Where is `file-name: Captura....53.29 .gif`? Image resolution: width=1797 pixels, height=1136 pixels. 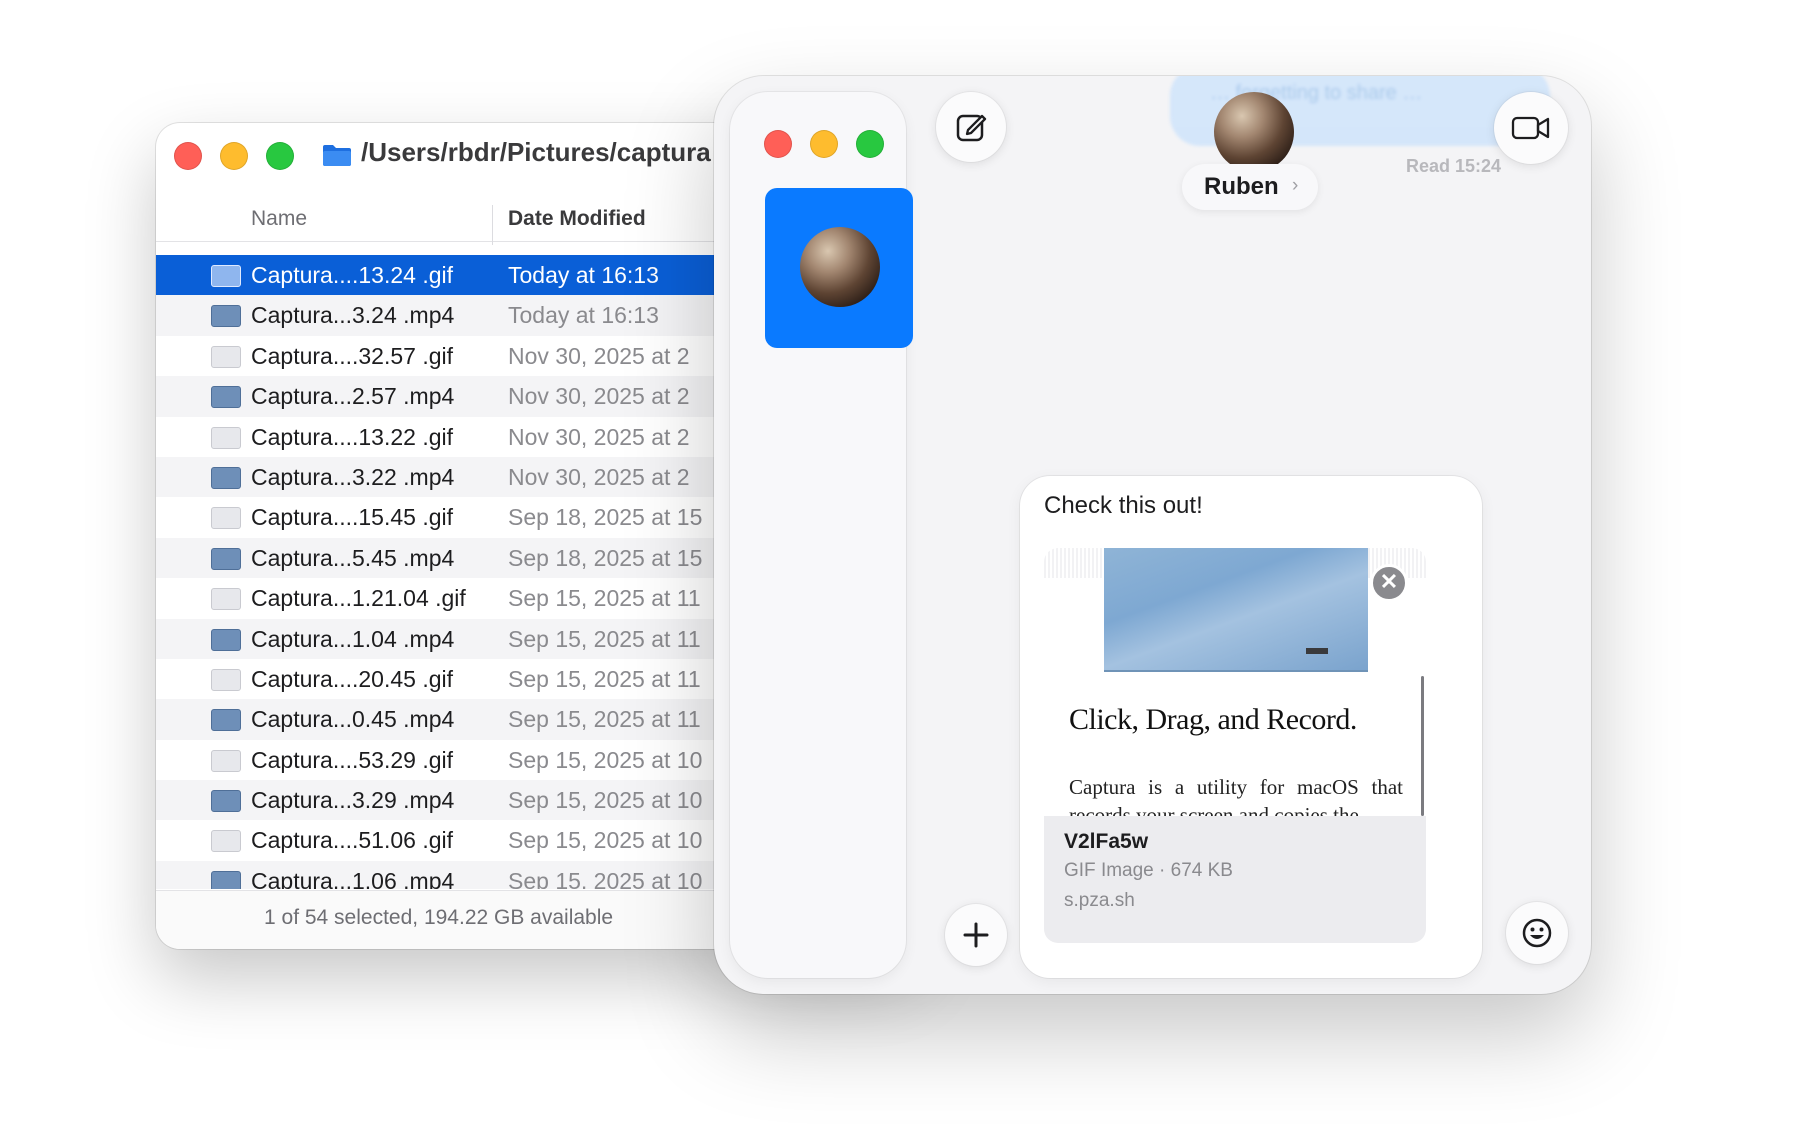
file-name: Captura....53.29 .gif is located at coordinates (352, 759).